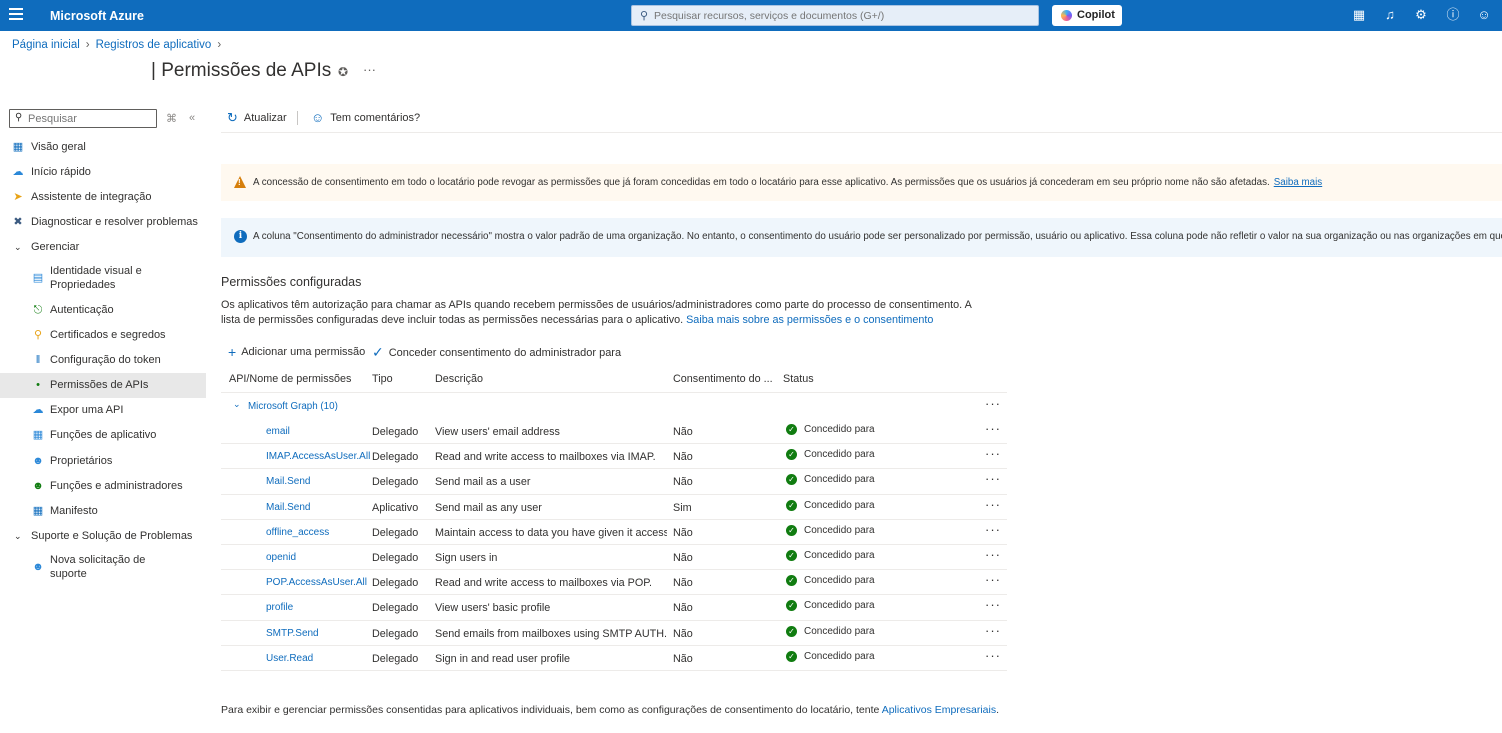 The image size is (1502, 733). Describe the element at coordinates (103, 146) in the screenshot. I see `sidebar-item-overview: ▦ Visão geral` at that location.